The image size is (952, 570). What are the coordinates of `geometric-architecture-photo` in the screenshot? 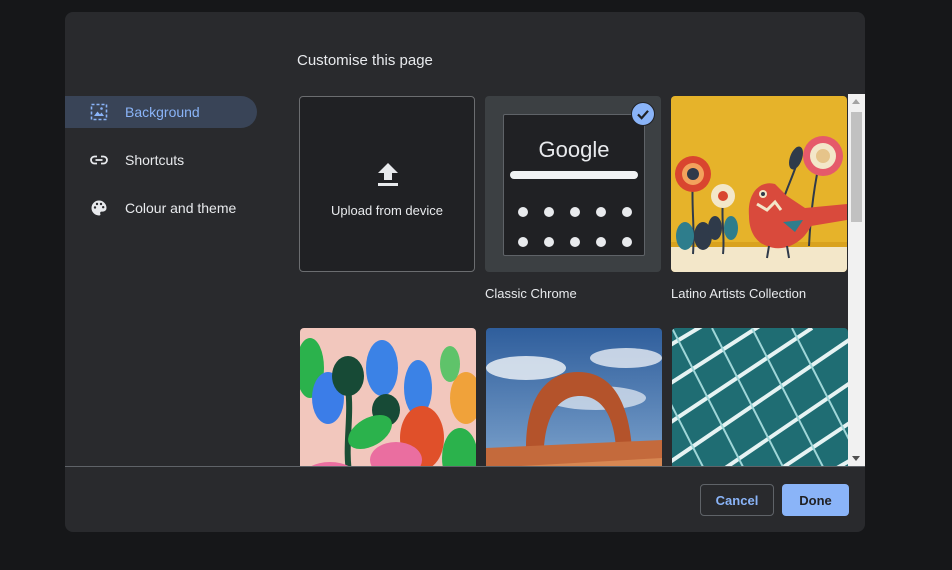 It's located at (760, 397).